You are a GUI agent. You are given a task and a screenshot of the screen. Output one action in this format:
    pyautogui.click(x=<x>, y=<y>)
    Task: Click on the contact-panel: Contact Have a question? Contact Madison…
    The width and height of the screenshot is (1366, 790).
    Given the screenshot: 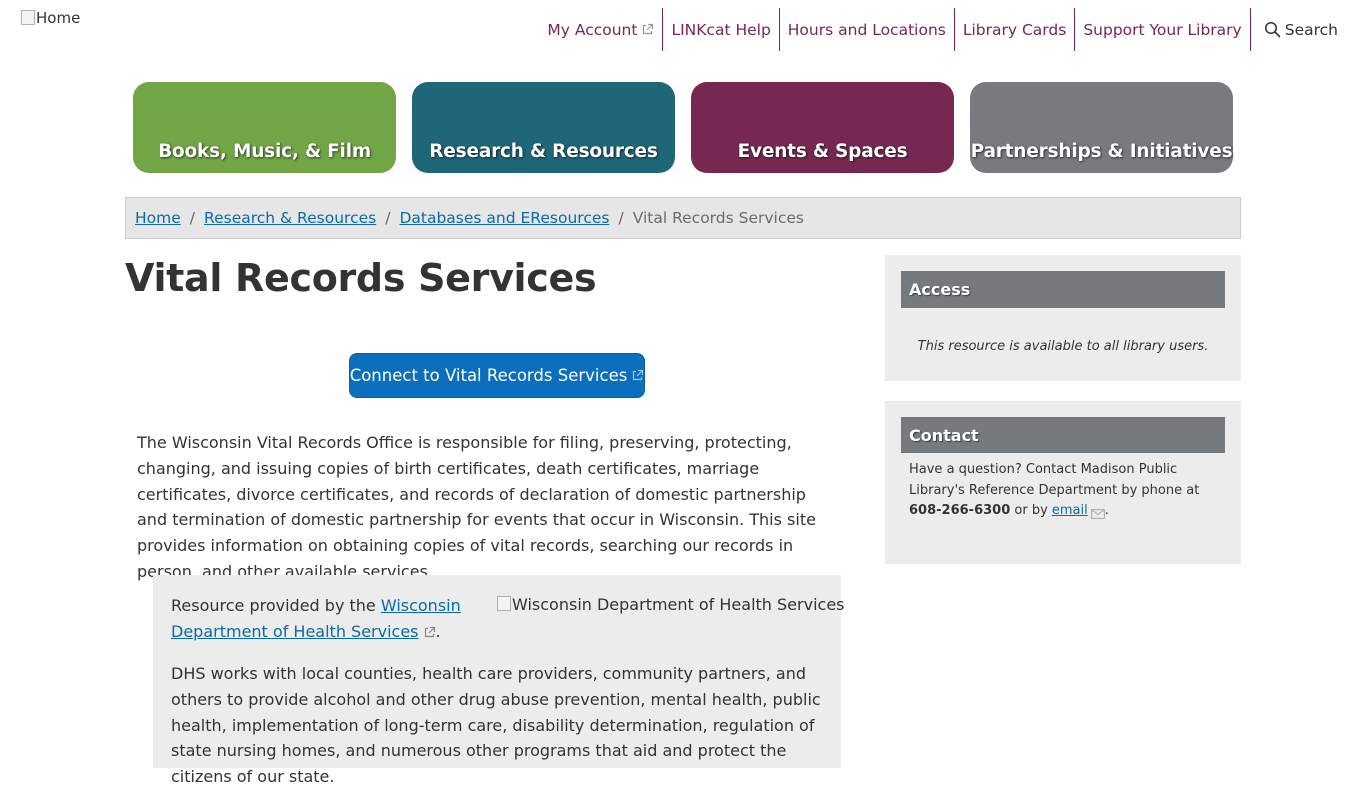 What is the action you would take?
    pyautogui.click(x=1063, y=482)
    